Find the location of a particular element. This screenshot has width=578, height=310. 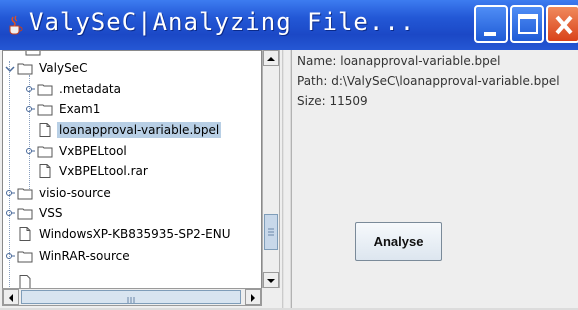

expanded-handle-icon is located at coordinates (10, 68).